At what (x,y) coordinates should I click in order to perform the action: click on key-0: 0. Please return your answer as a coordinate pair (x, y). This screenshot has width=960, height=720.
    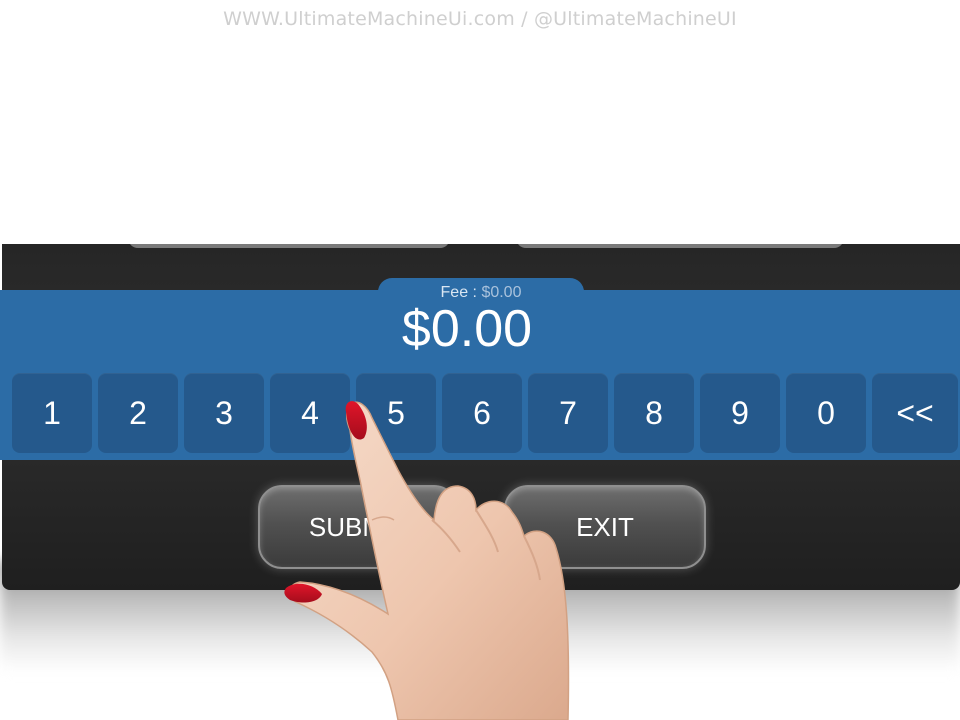
    Looking at the image, I should click on (826, 413).